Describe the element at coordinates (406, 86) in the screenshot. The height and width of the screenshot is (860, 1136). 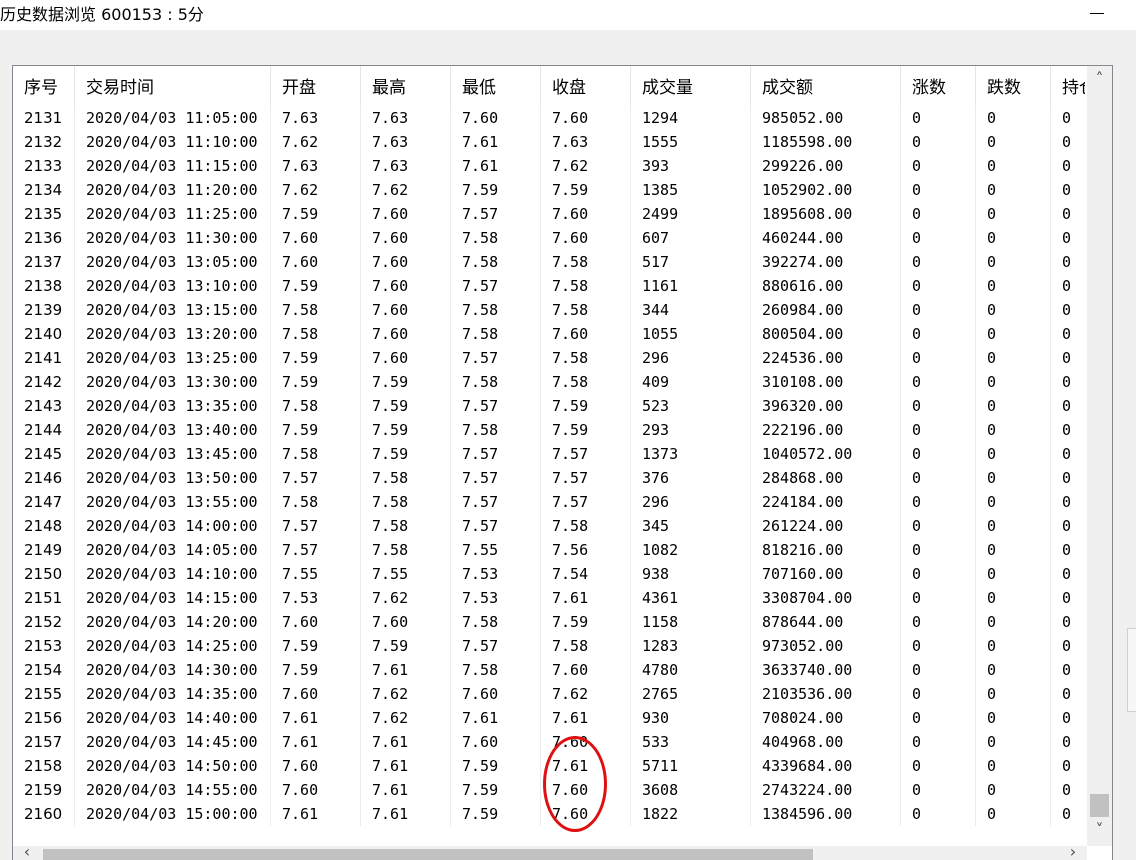
I see `column-header-high: 最高` at that location.